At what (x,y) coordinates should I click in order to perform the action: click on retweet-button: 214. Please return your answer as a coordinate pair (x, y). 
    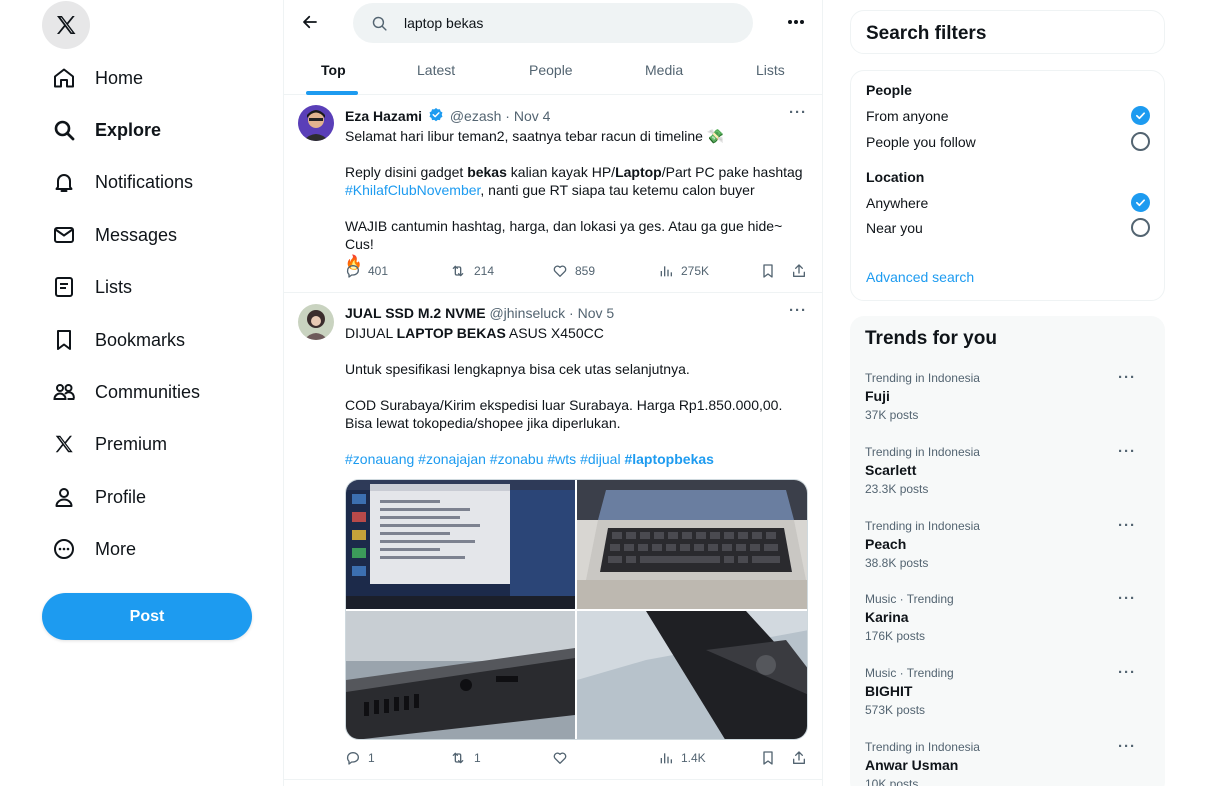
    Looking at the image, I should click on (471, 271).